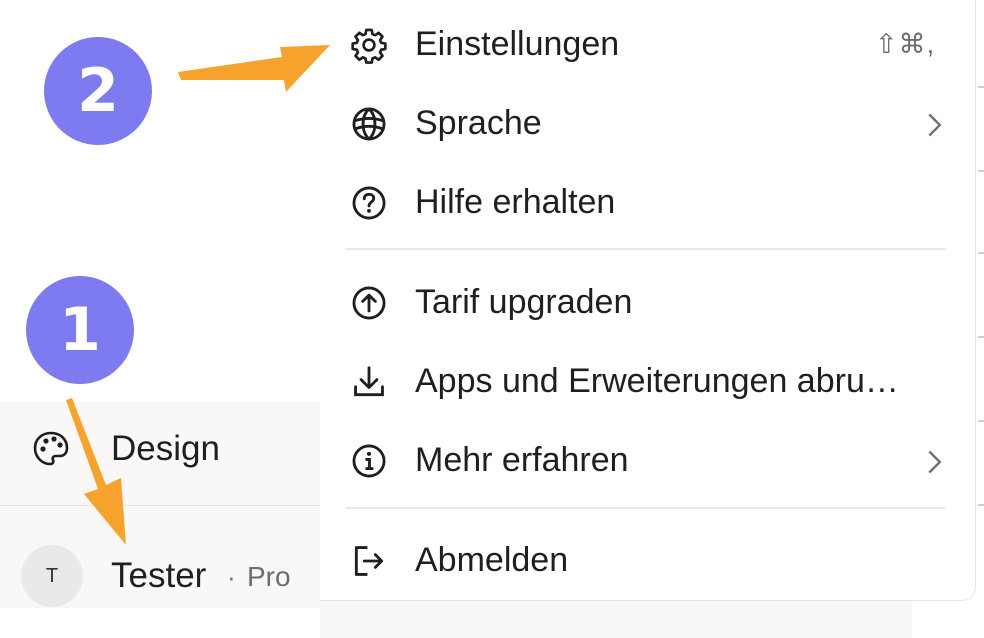 The image size is (984, 638). Describe the element at coordinates (369, 303) in the screenshot. I see `upgrade-circle-icon` at that location.